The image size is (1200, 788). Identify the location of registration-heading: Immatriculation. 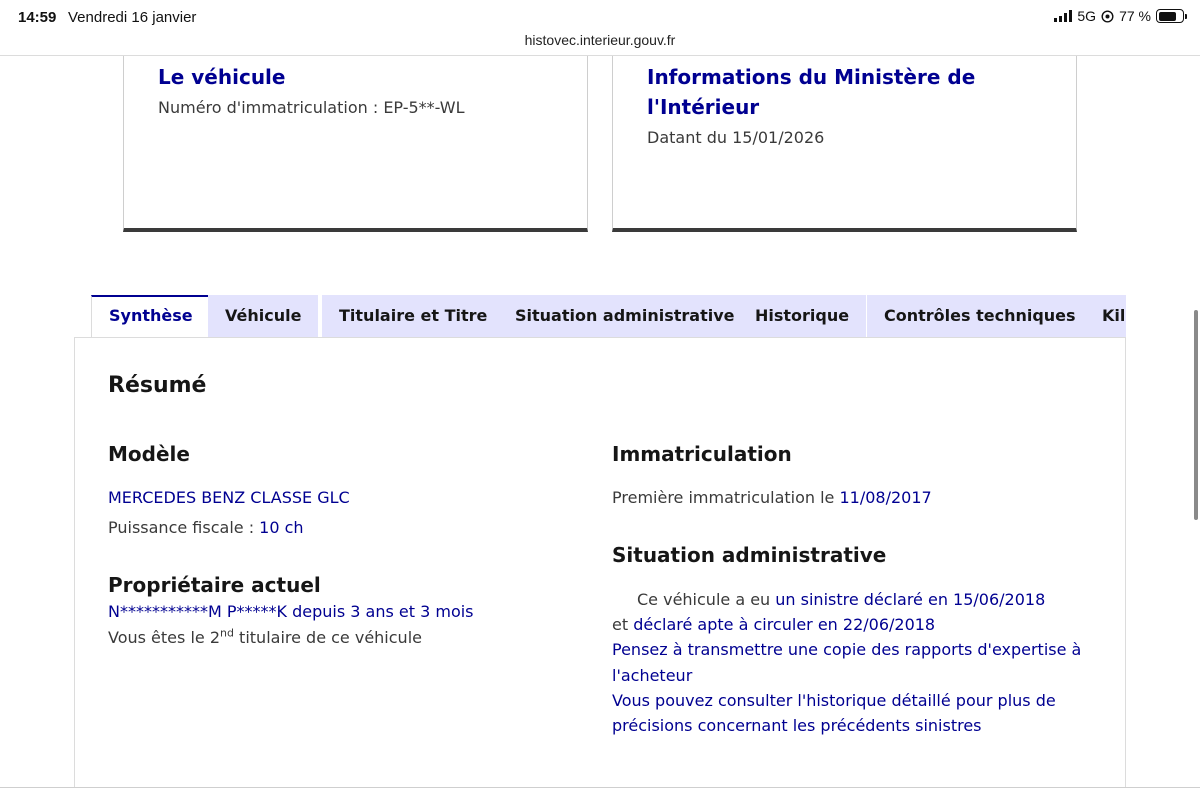
(702, 454).